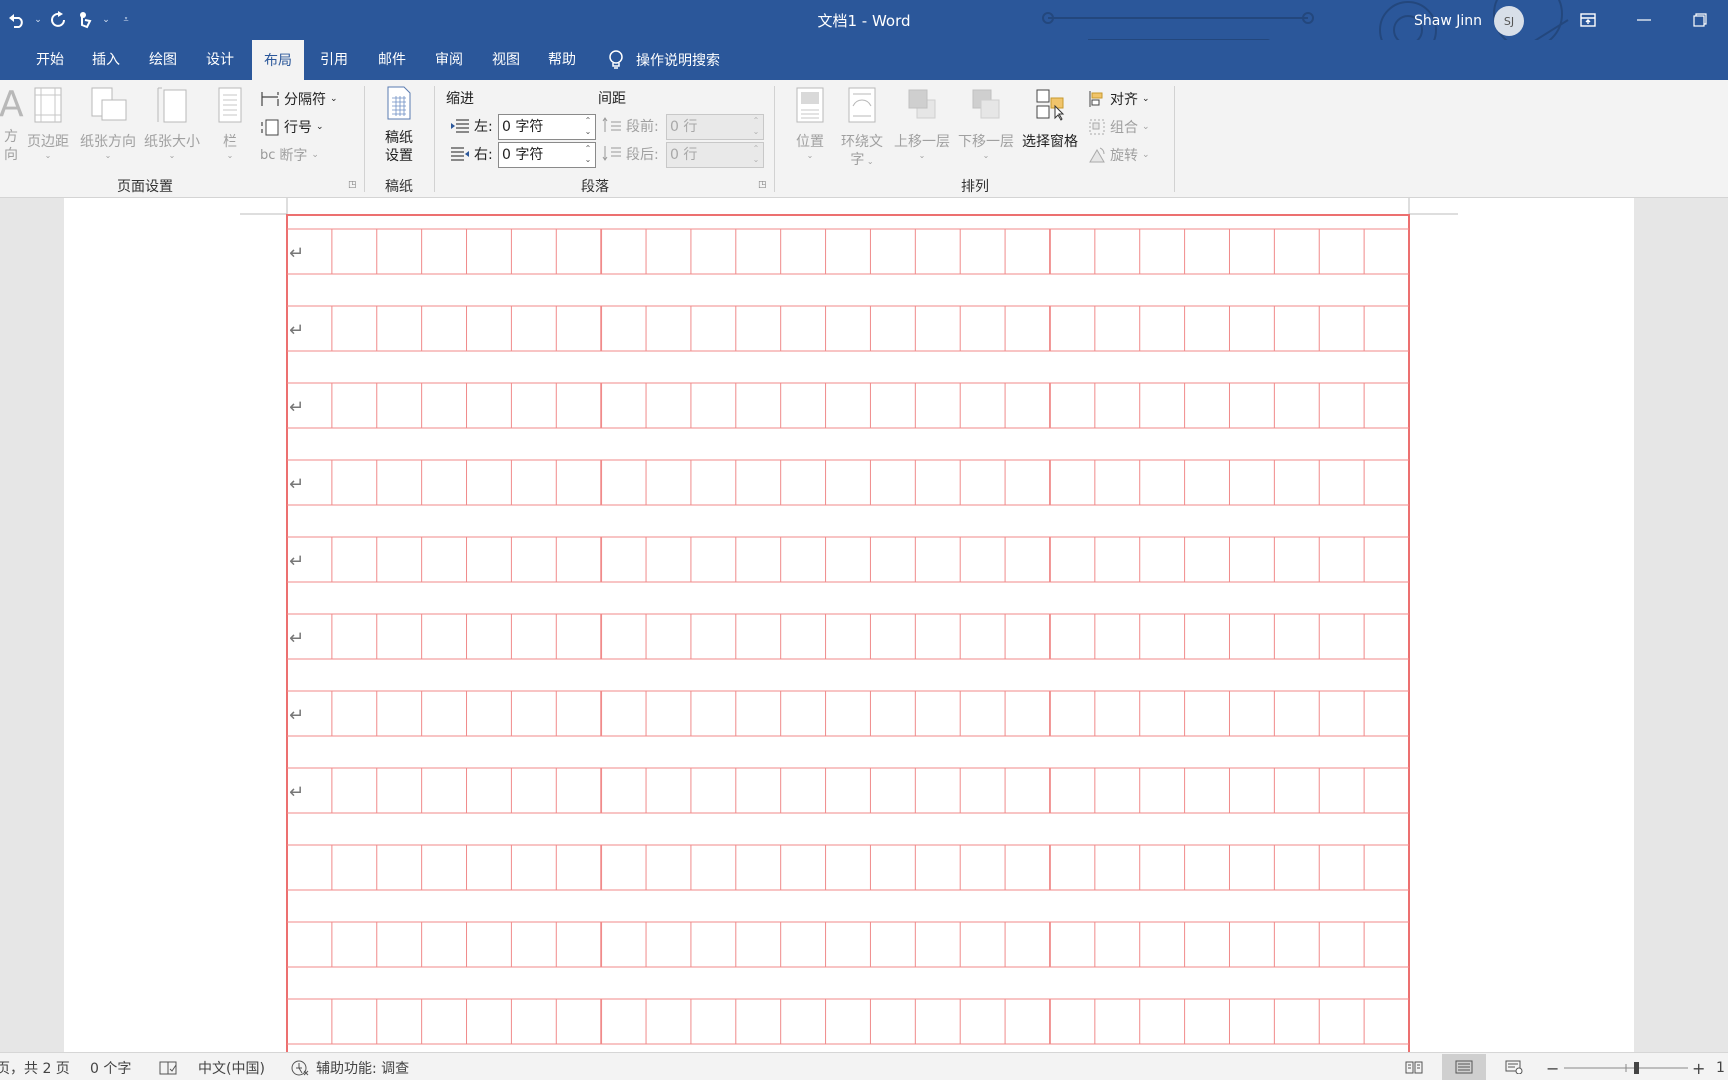 The width and height of the screenshot is (1728, 1080). I want to click on hyphenation-label: 断字, so click(293, 156).